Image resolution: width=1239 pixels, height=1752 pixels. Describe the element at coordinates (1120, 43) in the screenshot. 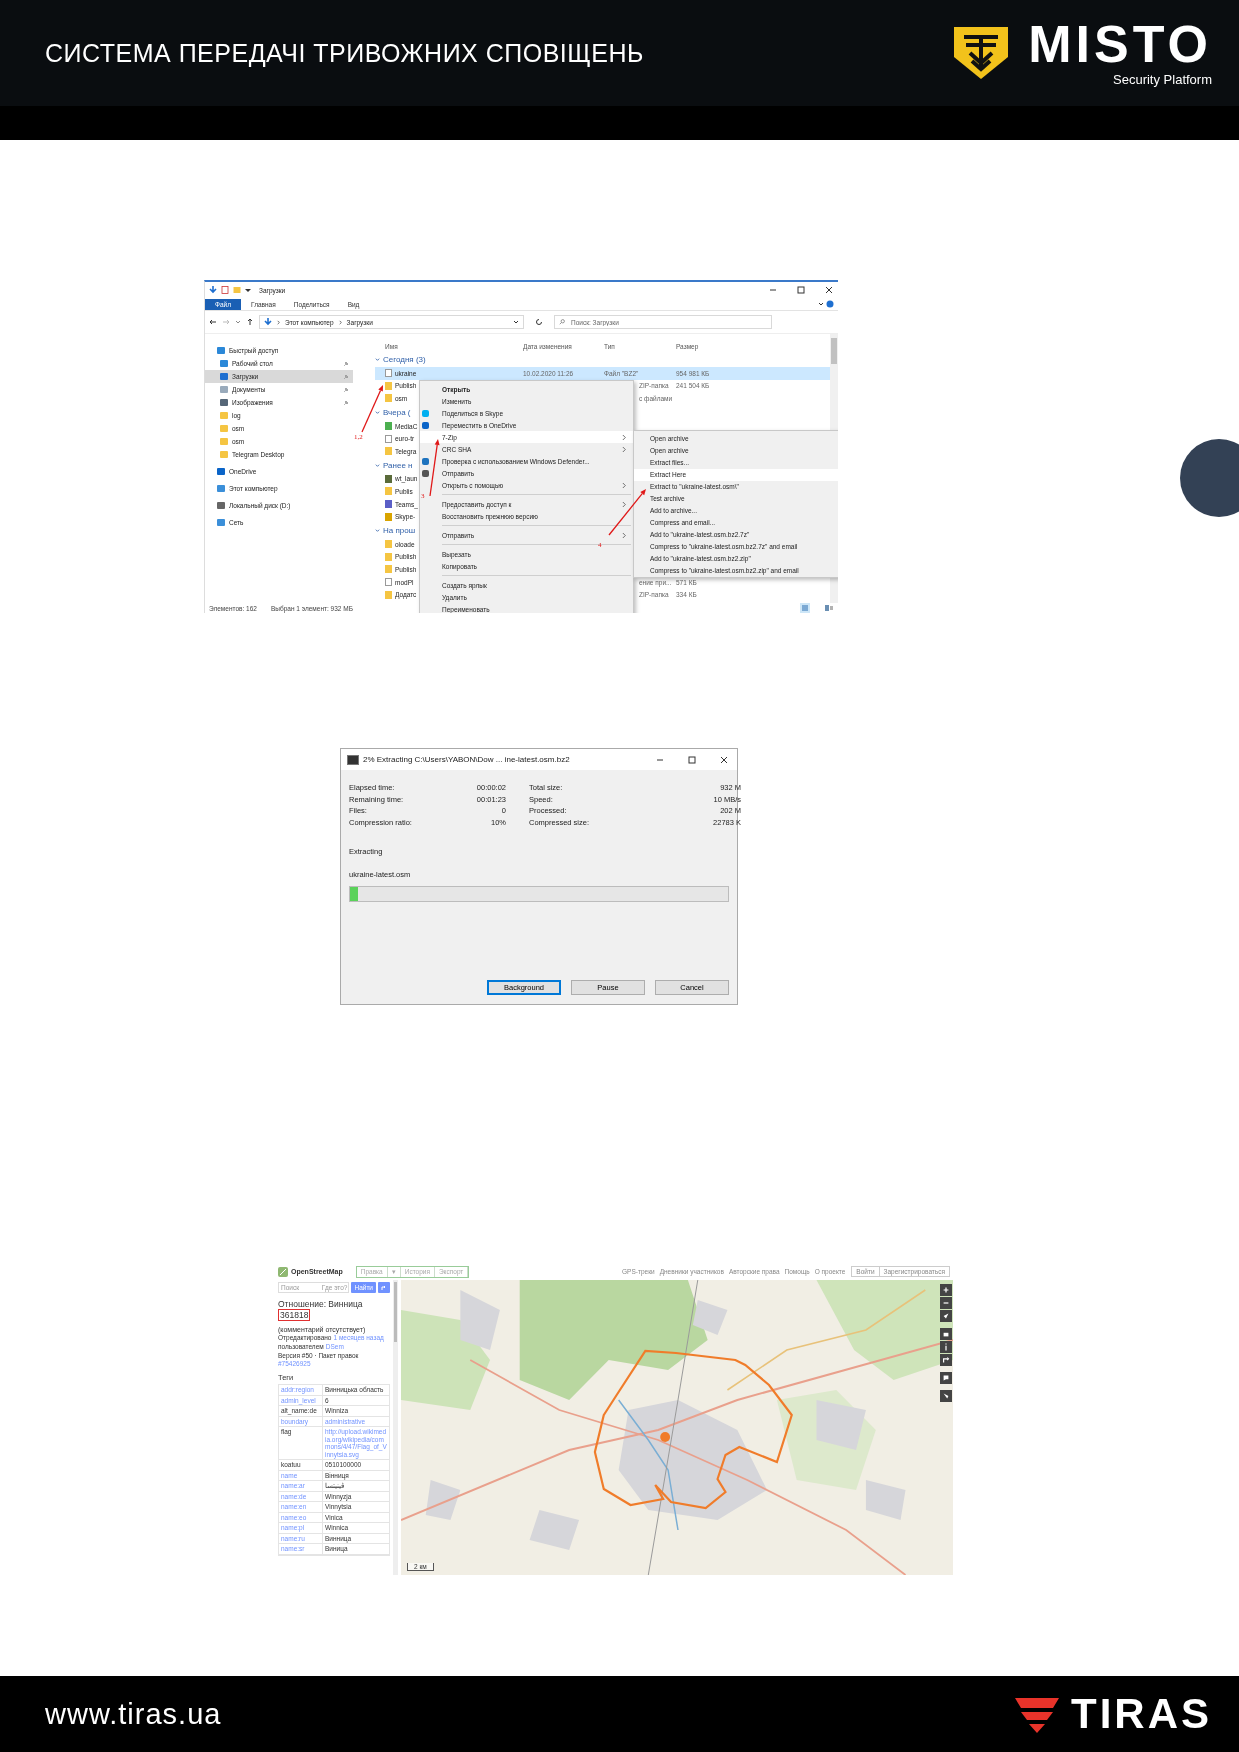

I see `logo-wordmark: MISTO` at that location.